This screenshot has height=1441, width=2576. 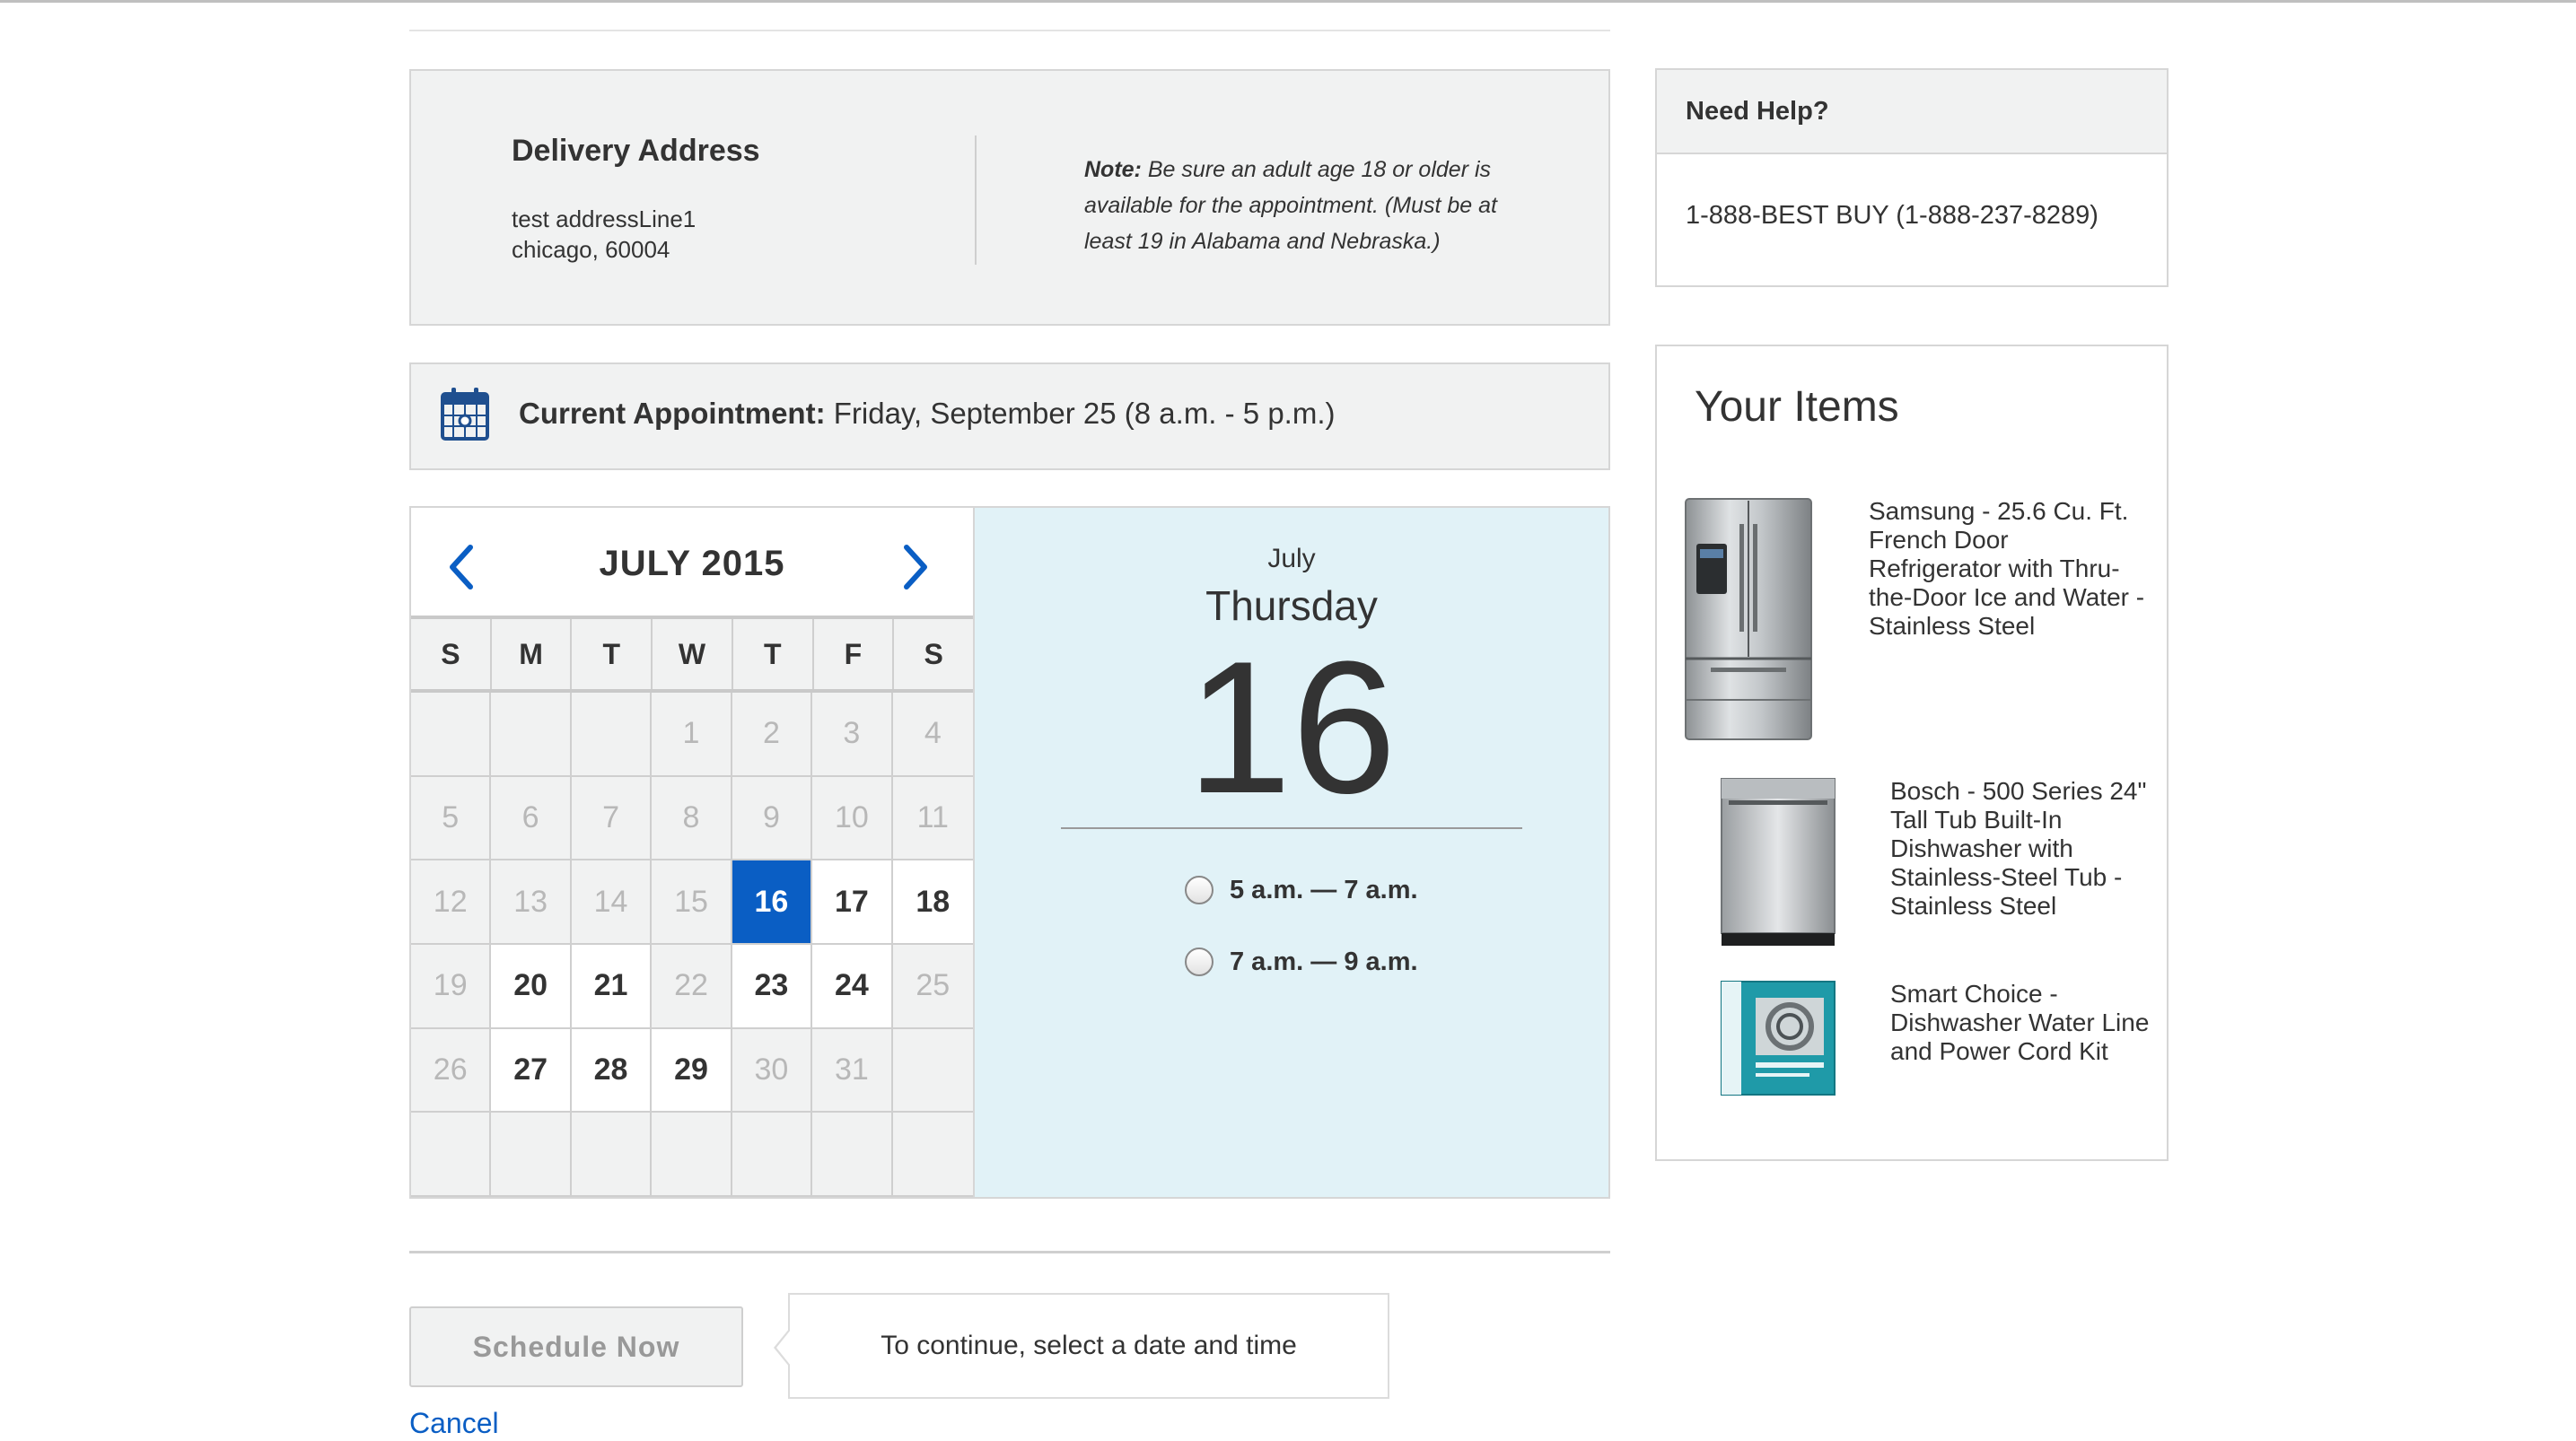 What do you see at coordinates (852, 818) in the screenshot?
I see `calendar-day: 10` at bounding box center [852, 818].